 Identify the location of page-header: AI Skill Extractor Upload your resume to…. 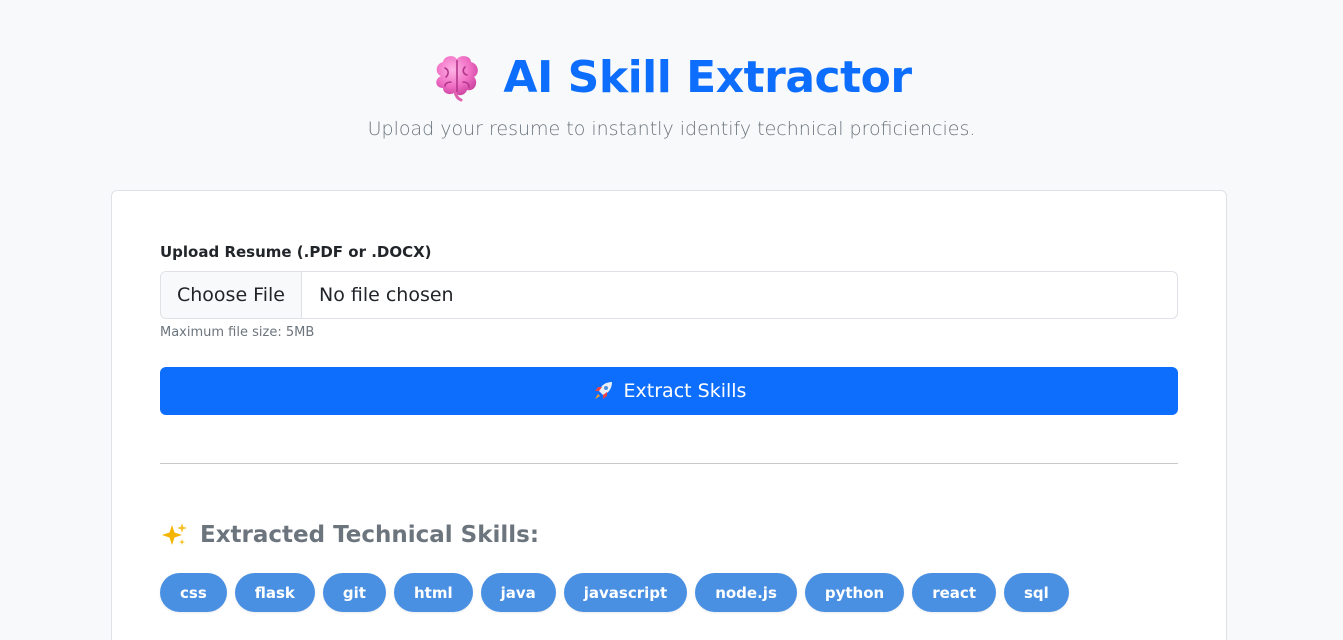
(671, 93).